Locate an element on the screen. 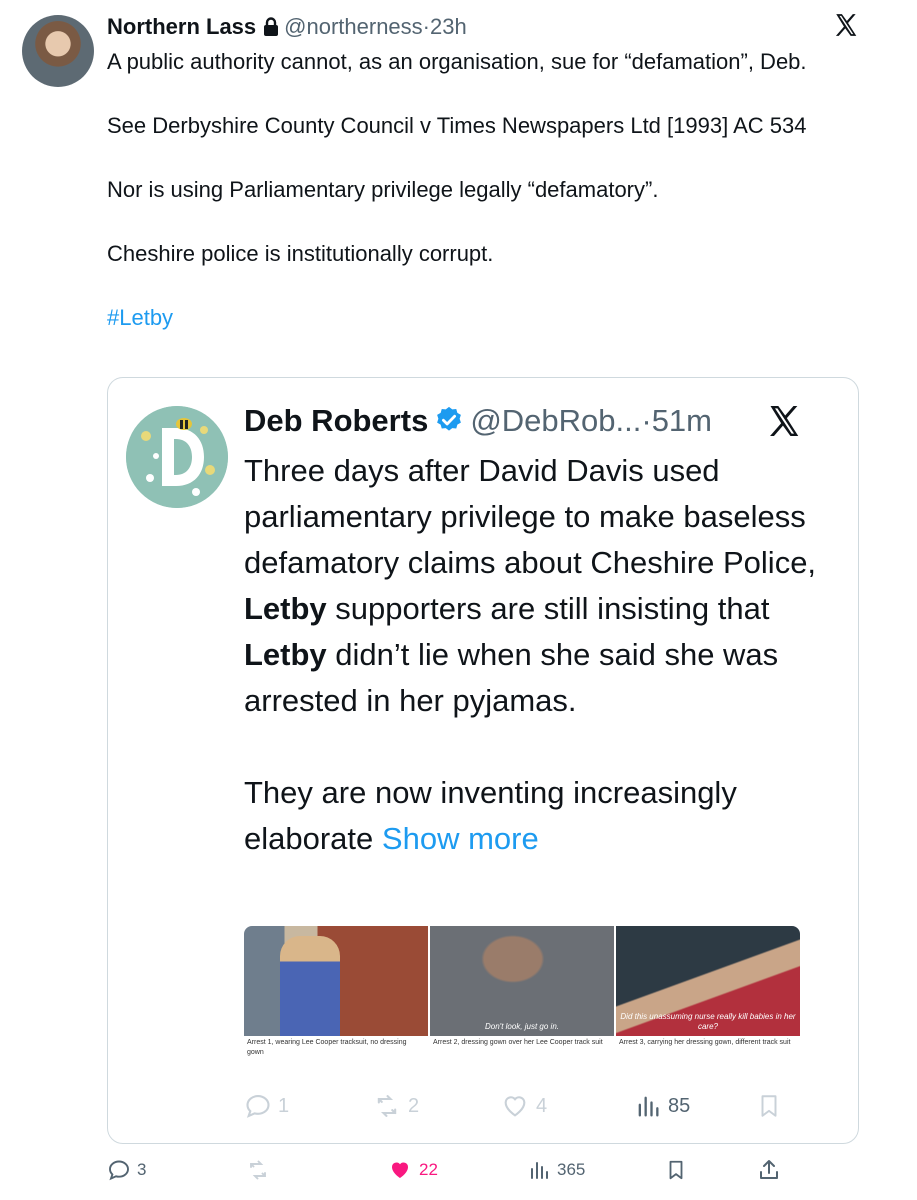 The image size is (917, 1200). quoted-timestamp: 51m is located at coordinates (682, 420).